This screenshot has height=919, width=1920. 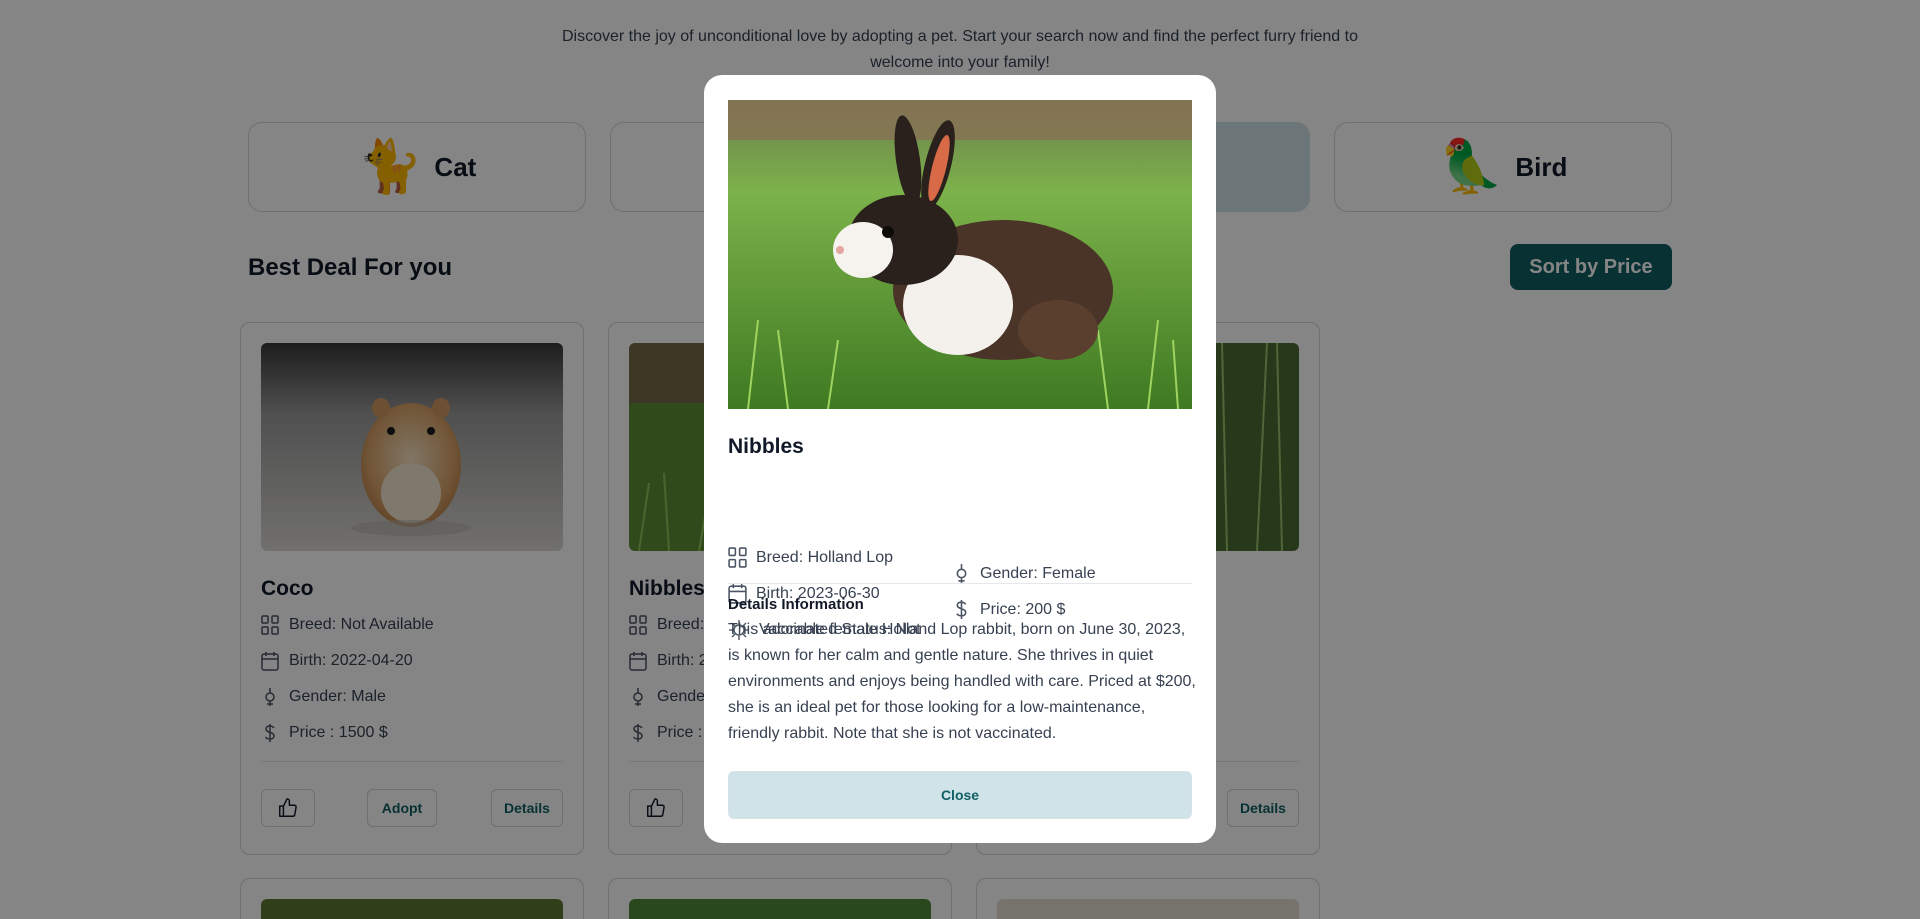 What do you see at coordinates (737, 557) in the screenshot?
I see `grid-icon` at bounding box center [737, 557].